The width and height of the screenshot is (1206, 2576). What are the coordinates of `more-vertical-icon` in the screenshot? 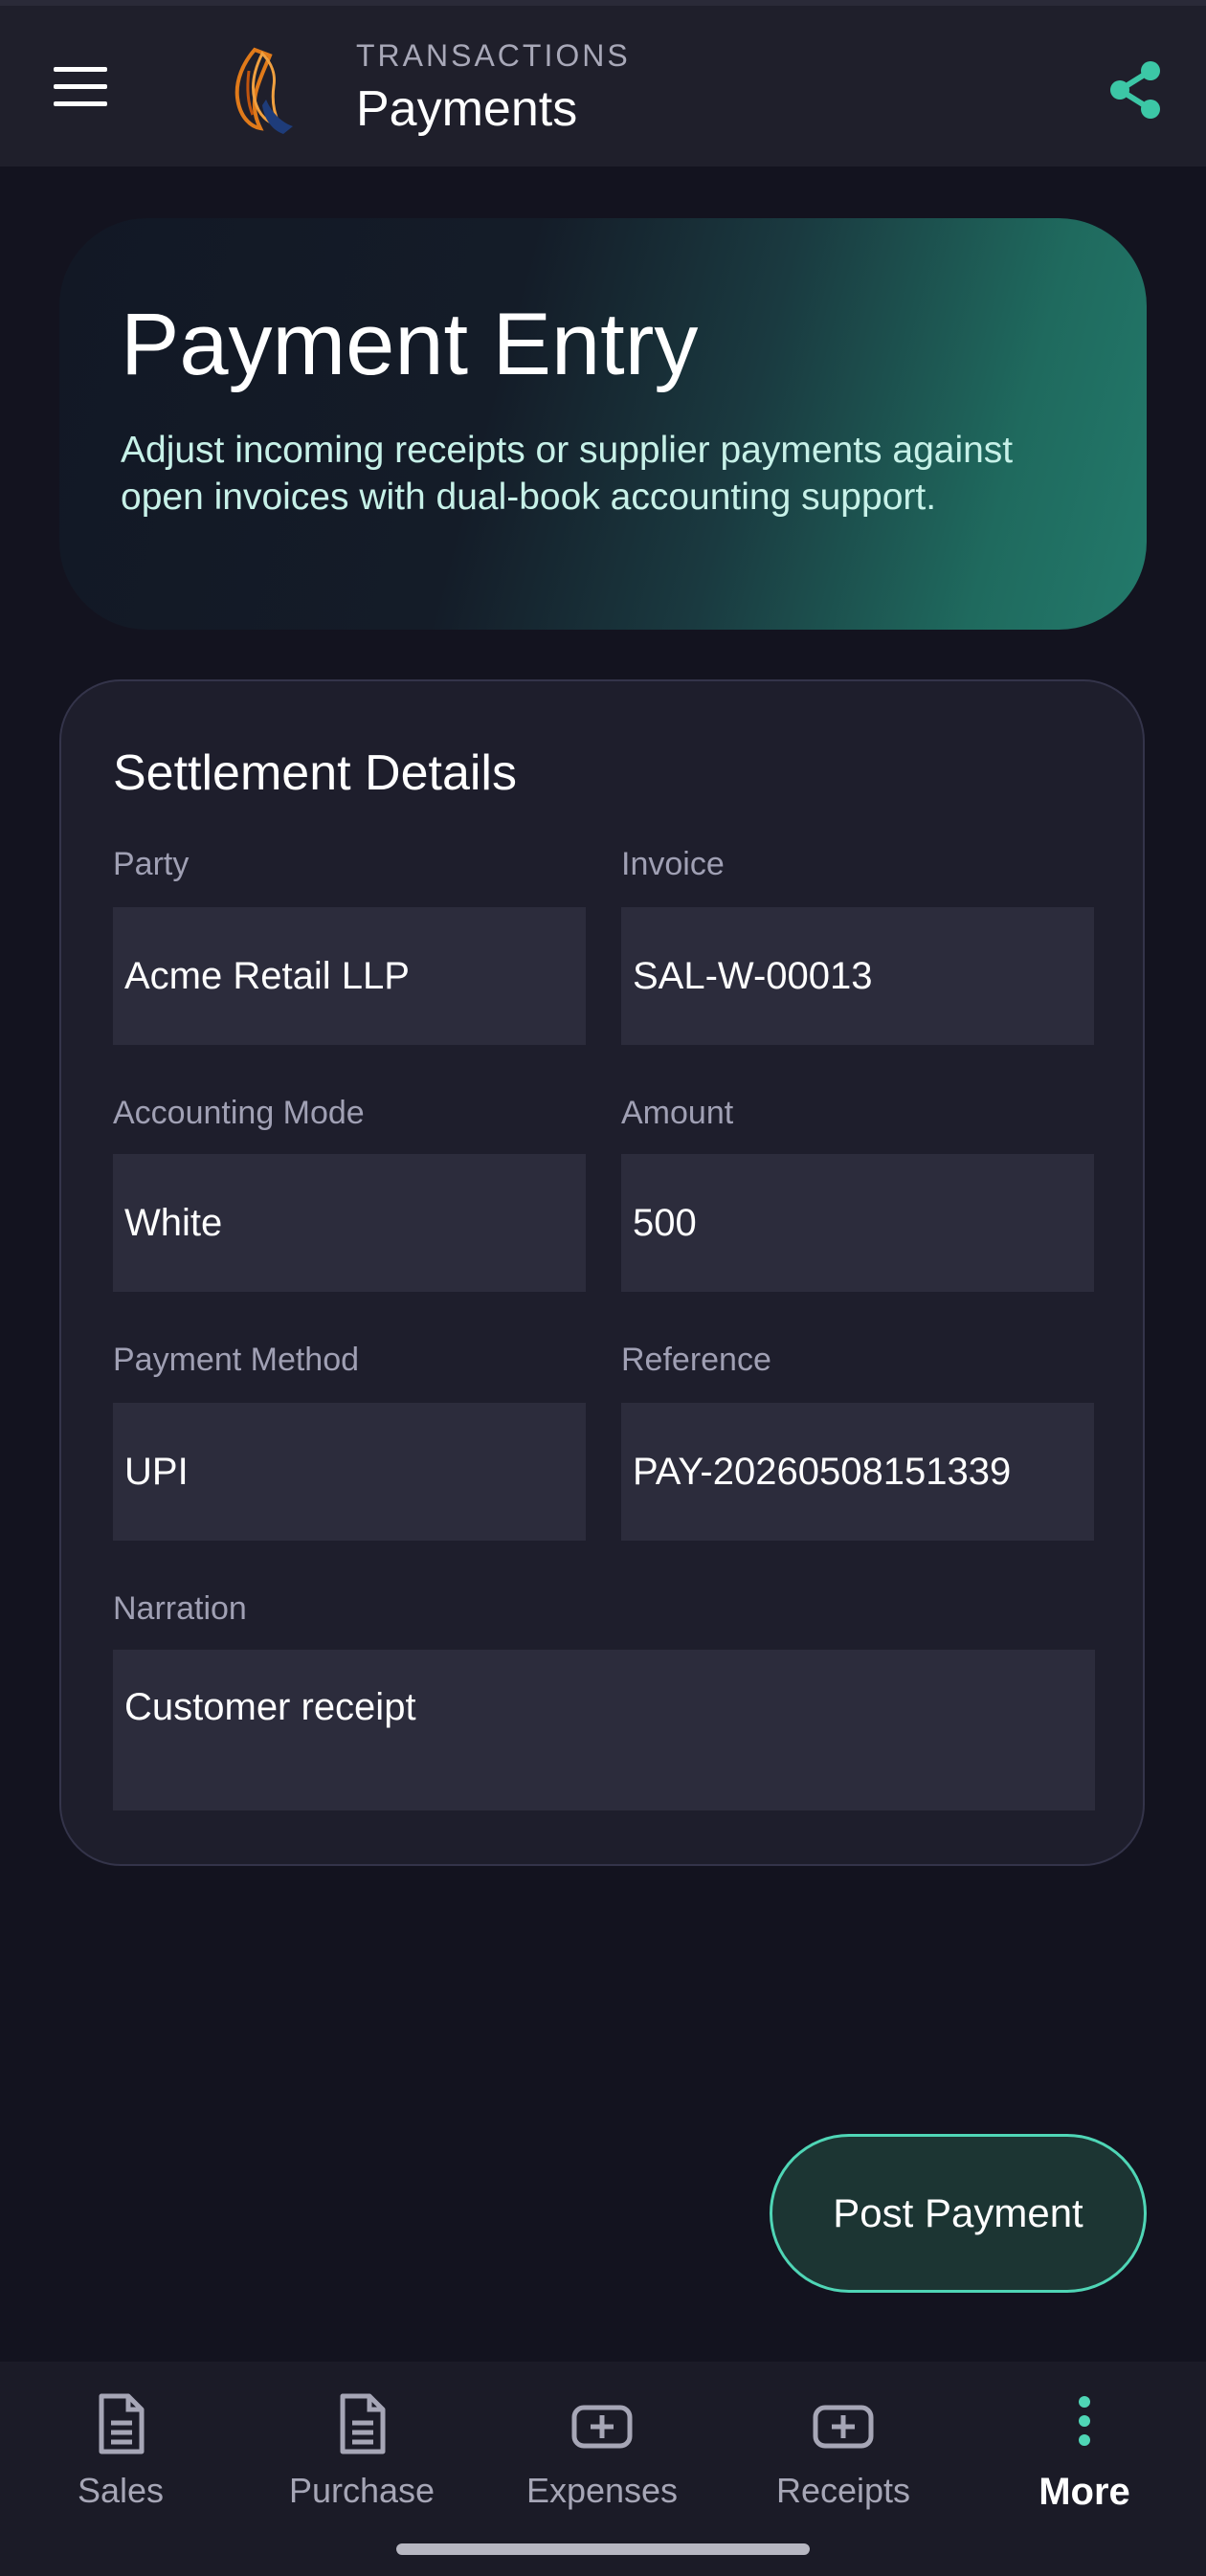 It's located at (1084, 2421).